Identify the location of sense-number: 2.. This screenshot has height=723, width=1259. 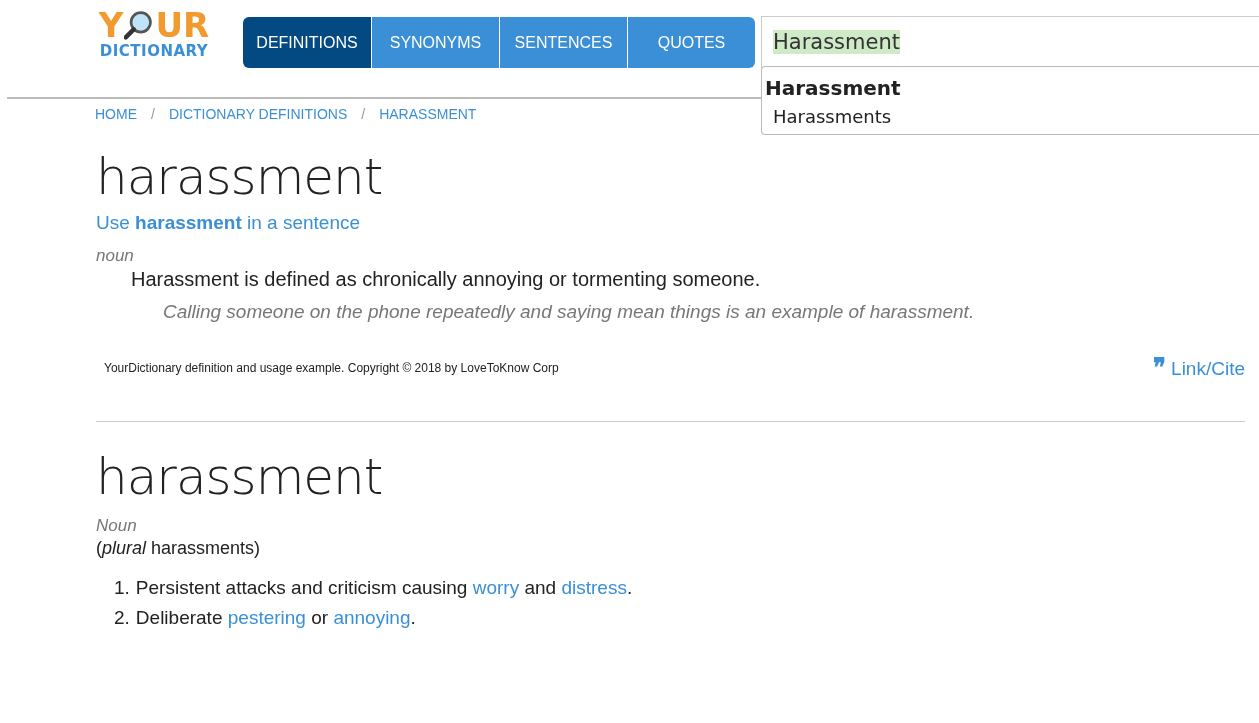
(122, 618).